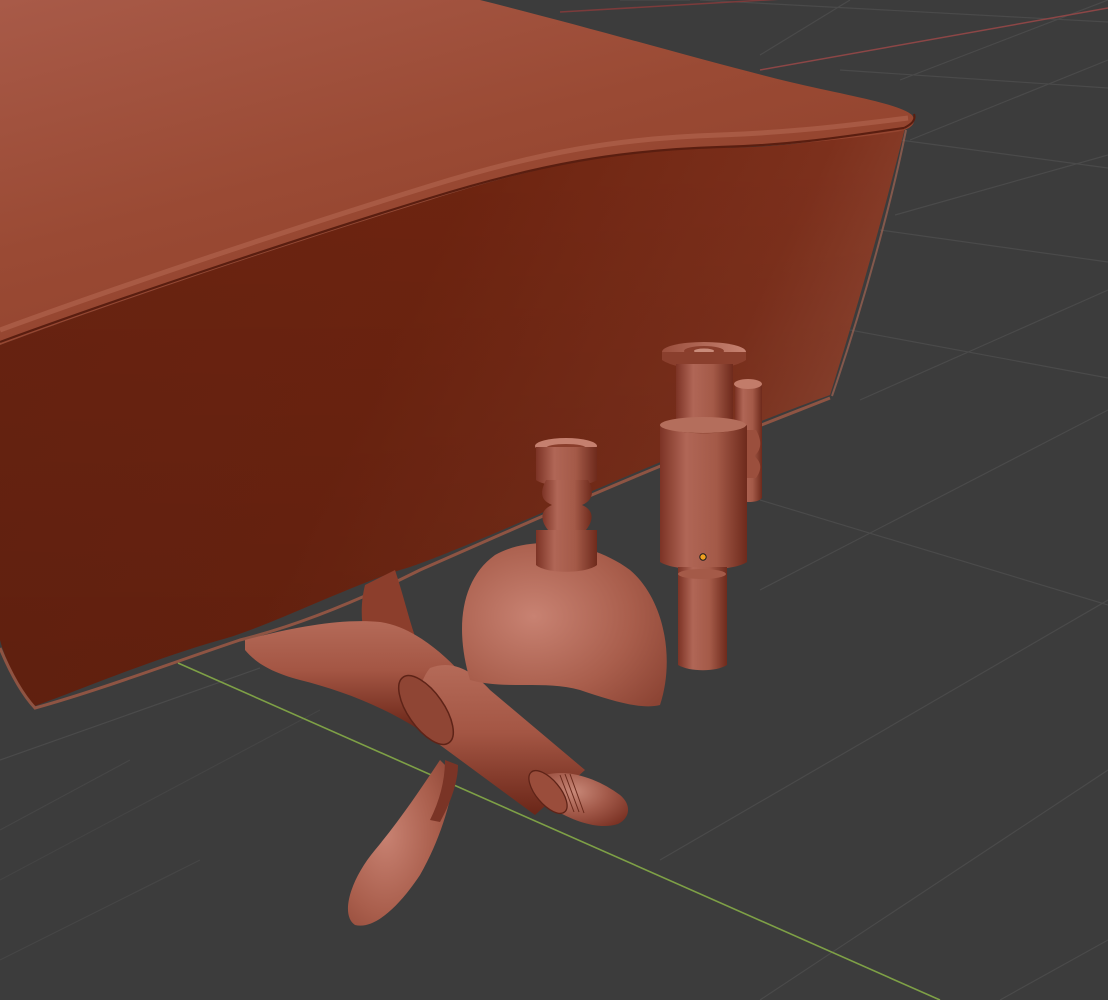  I want to click on stern-fitting-base, so click(566, 551).